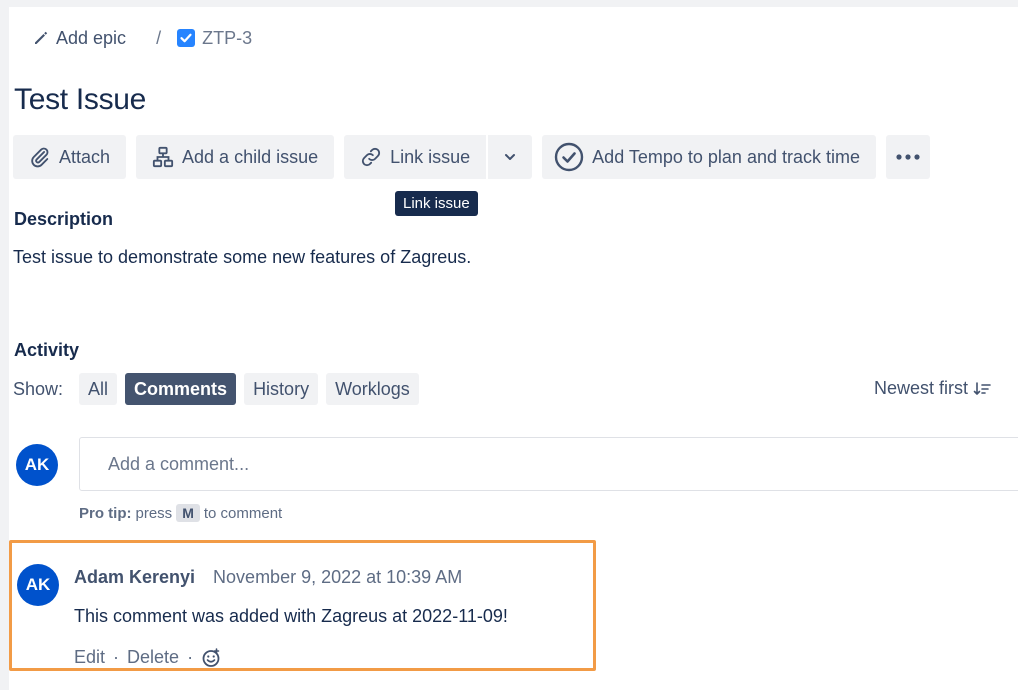 This screenshot has width=1018, height=690. I want to click on add-epic-link: Add epic, so click(79, 38).